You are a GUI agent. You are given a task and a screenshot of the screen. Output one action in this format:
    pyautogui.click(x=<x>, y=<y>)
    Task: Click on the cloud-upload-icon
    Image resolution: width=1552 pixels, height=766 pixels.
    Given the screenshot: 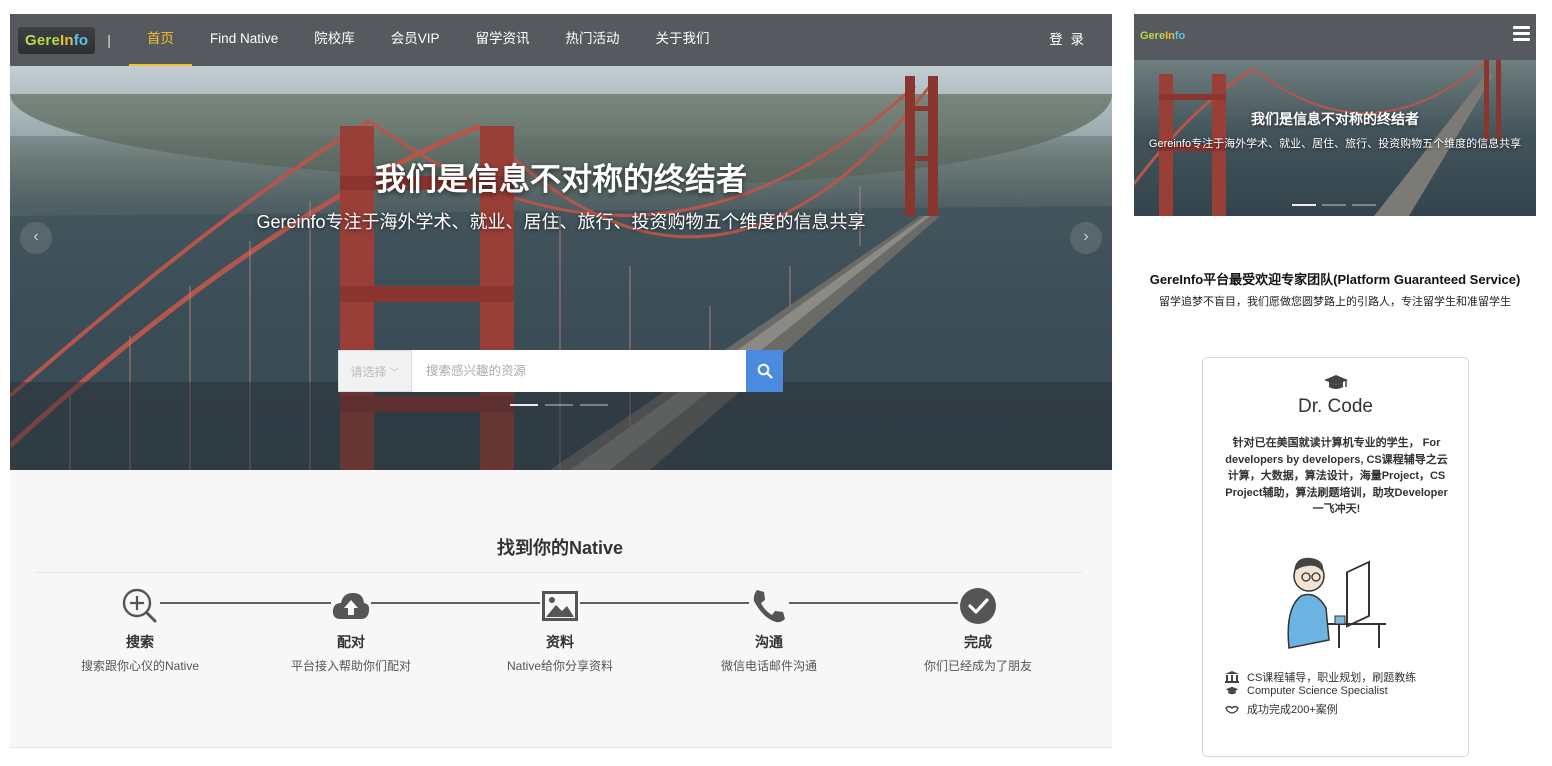 What is the action you would take?
    pyautogui.click(x=351, y=606)
    